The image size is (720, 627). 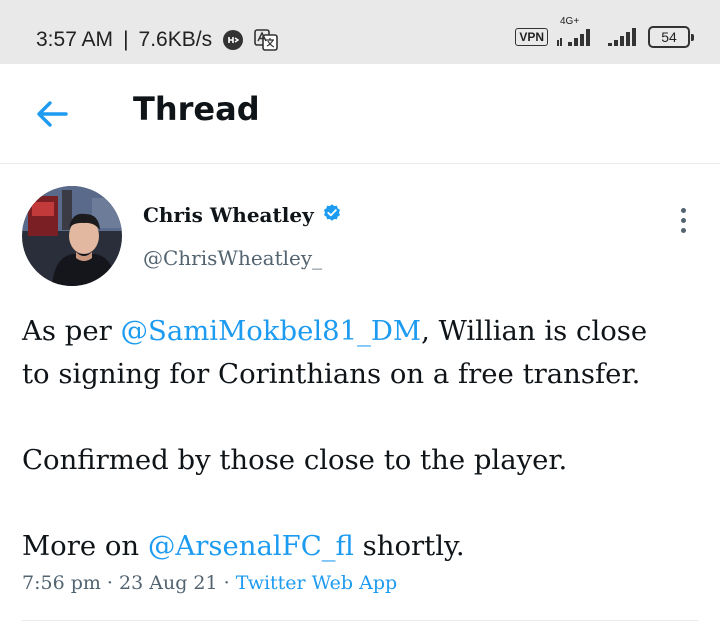 I want to click on author-name-row: Chris Wheatley, so click(x=242, y=215).